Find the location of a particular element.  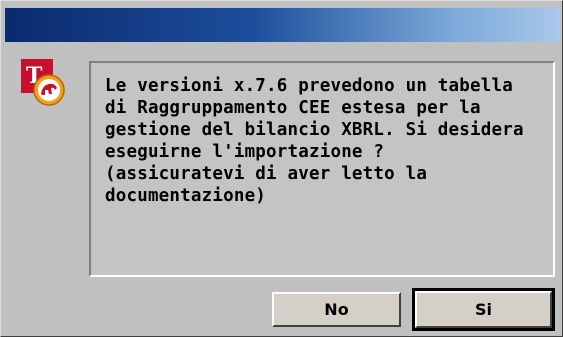

no-button: No is located at coordinates (336, 309).